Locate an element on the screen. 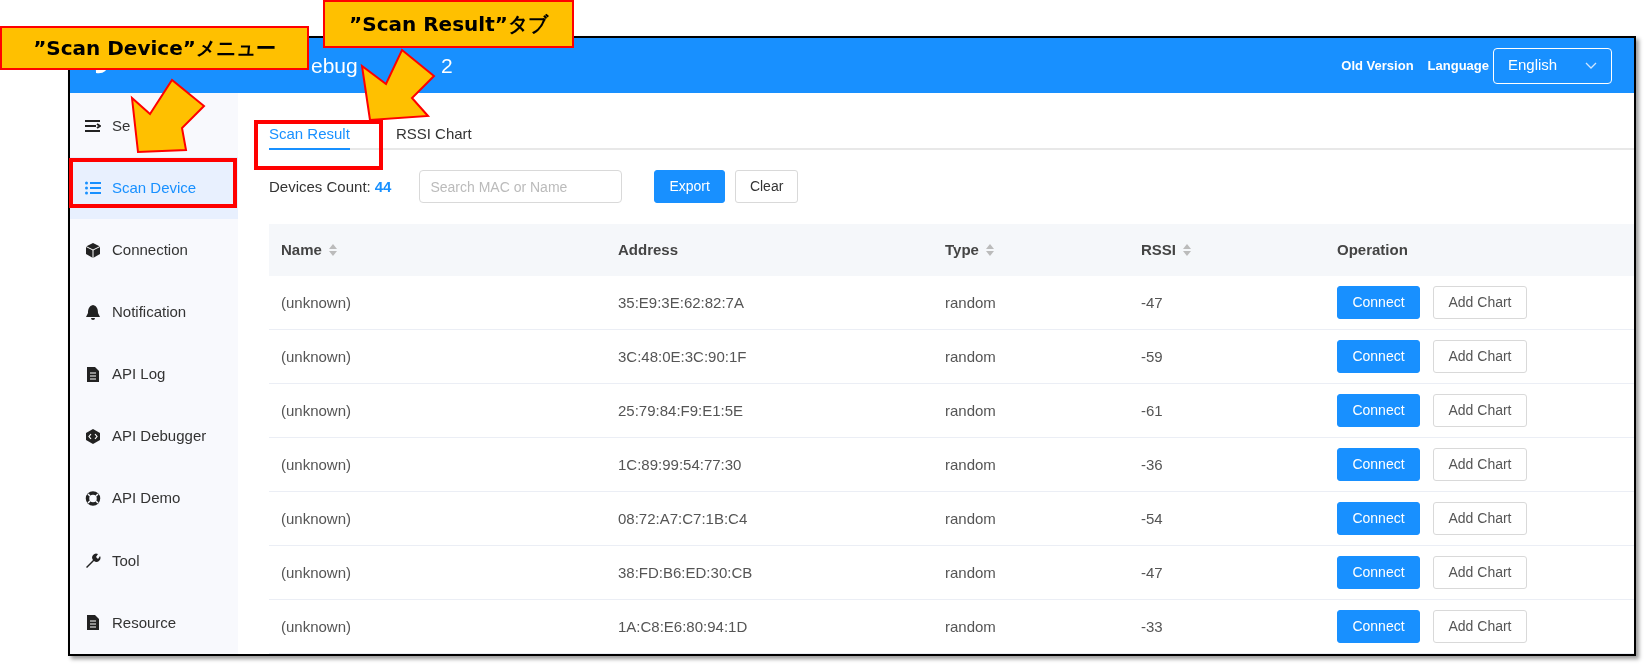 The image size is (1646, 668). table-cell: -61 is located at coordinates (1152, 410).